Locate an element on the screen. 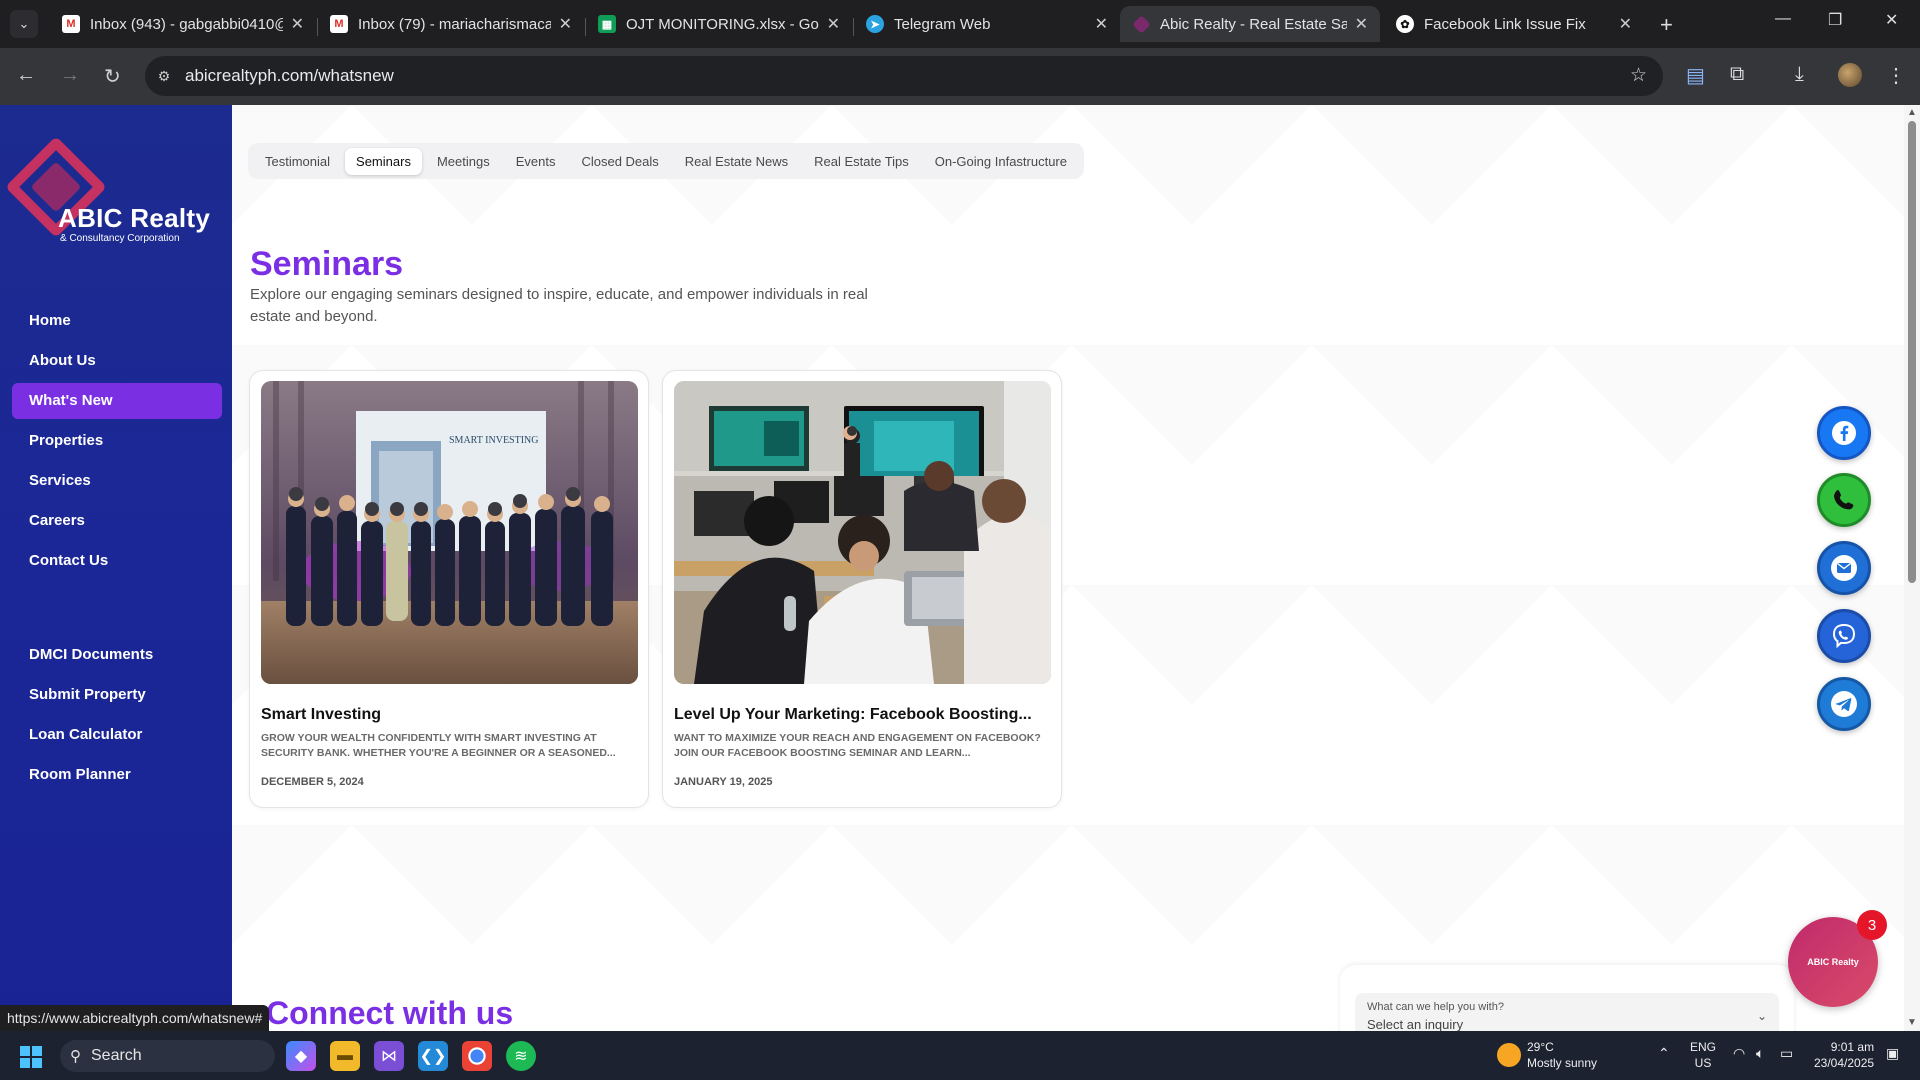  tab-seminars: Seminars is located at coordinates (383, 161).